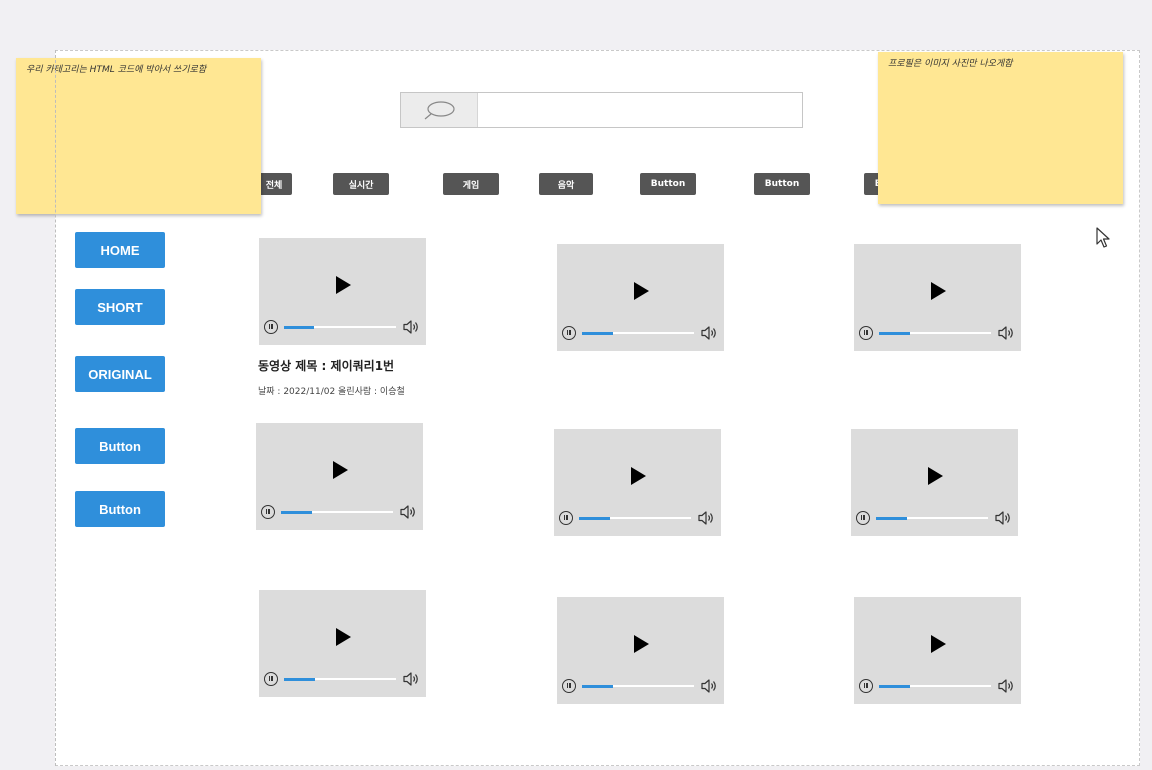 The height and width of the screenshot is (770, 1152). I want to click on category-button-live: 실시간, so click(361, 184).